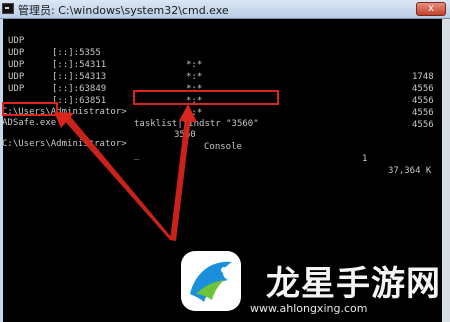  I want to click on watermark-logo-icon, so click(211, 281).